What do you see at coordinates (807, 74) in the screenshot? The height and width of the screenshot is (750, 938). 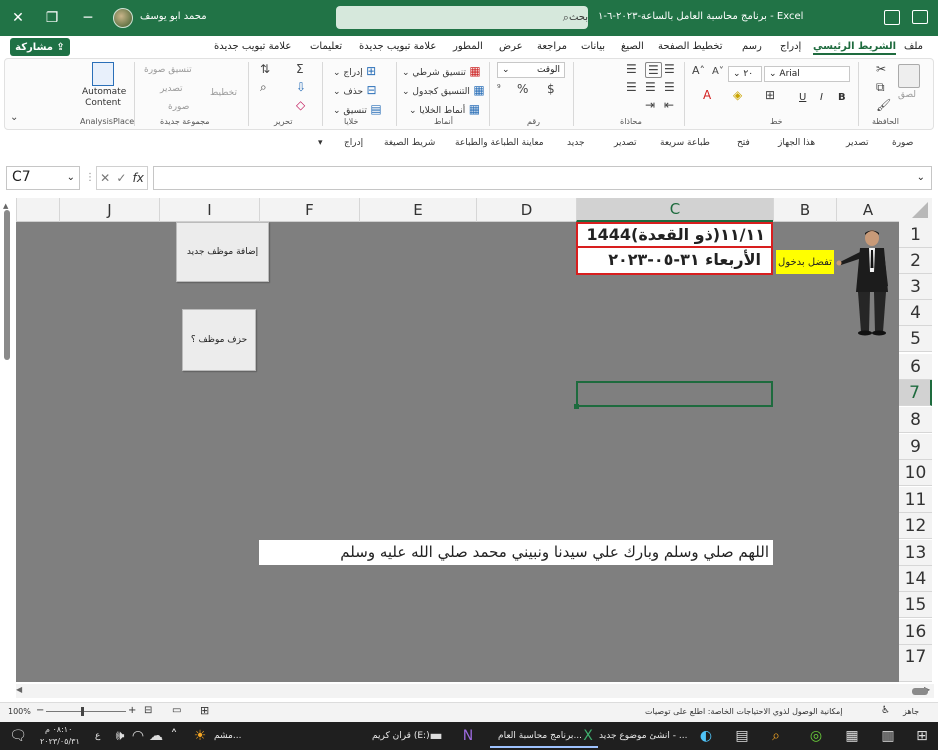 I see `font-name-dropdown: ⌄ Arial` at bounding box center [807, 74].